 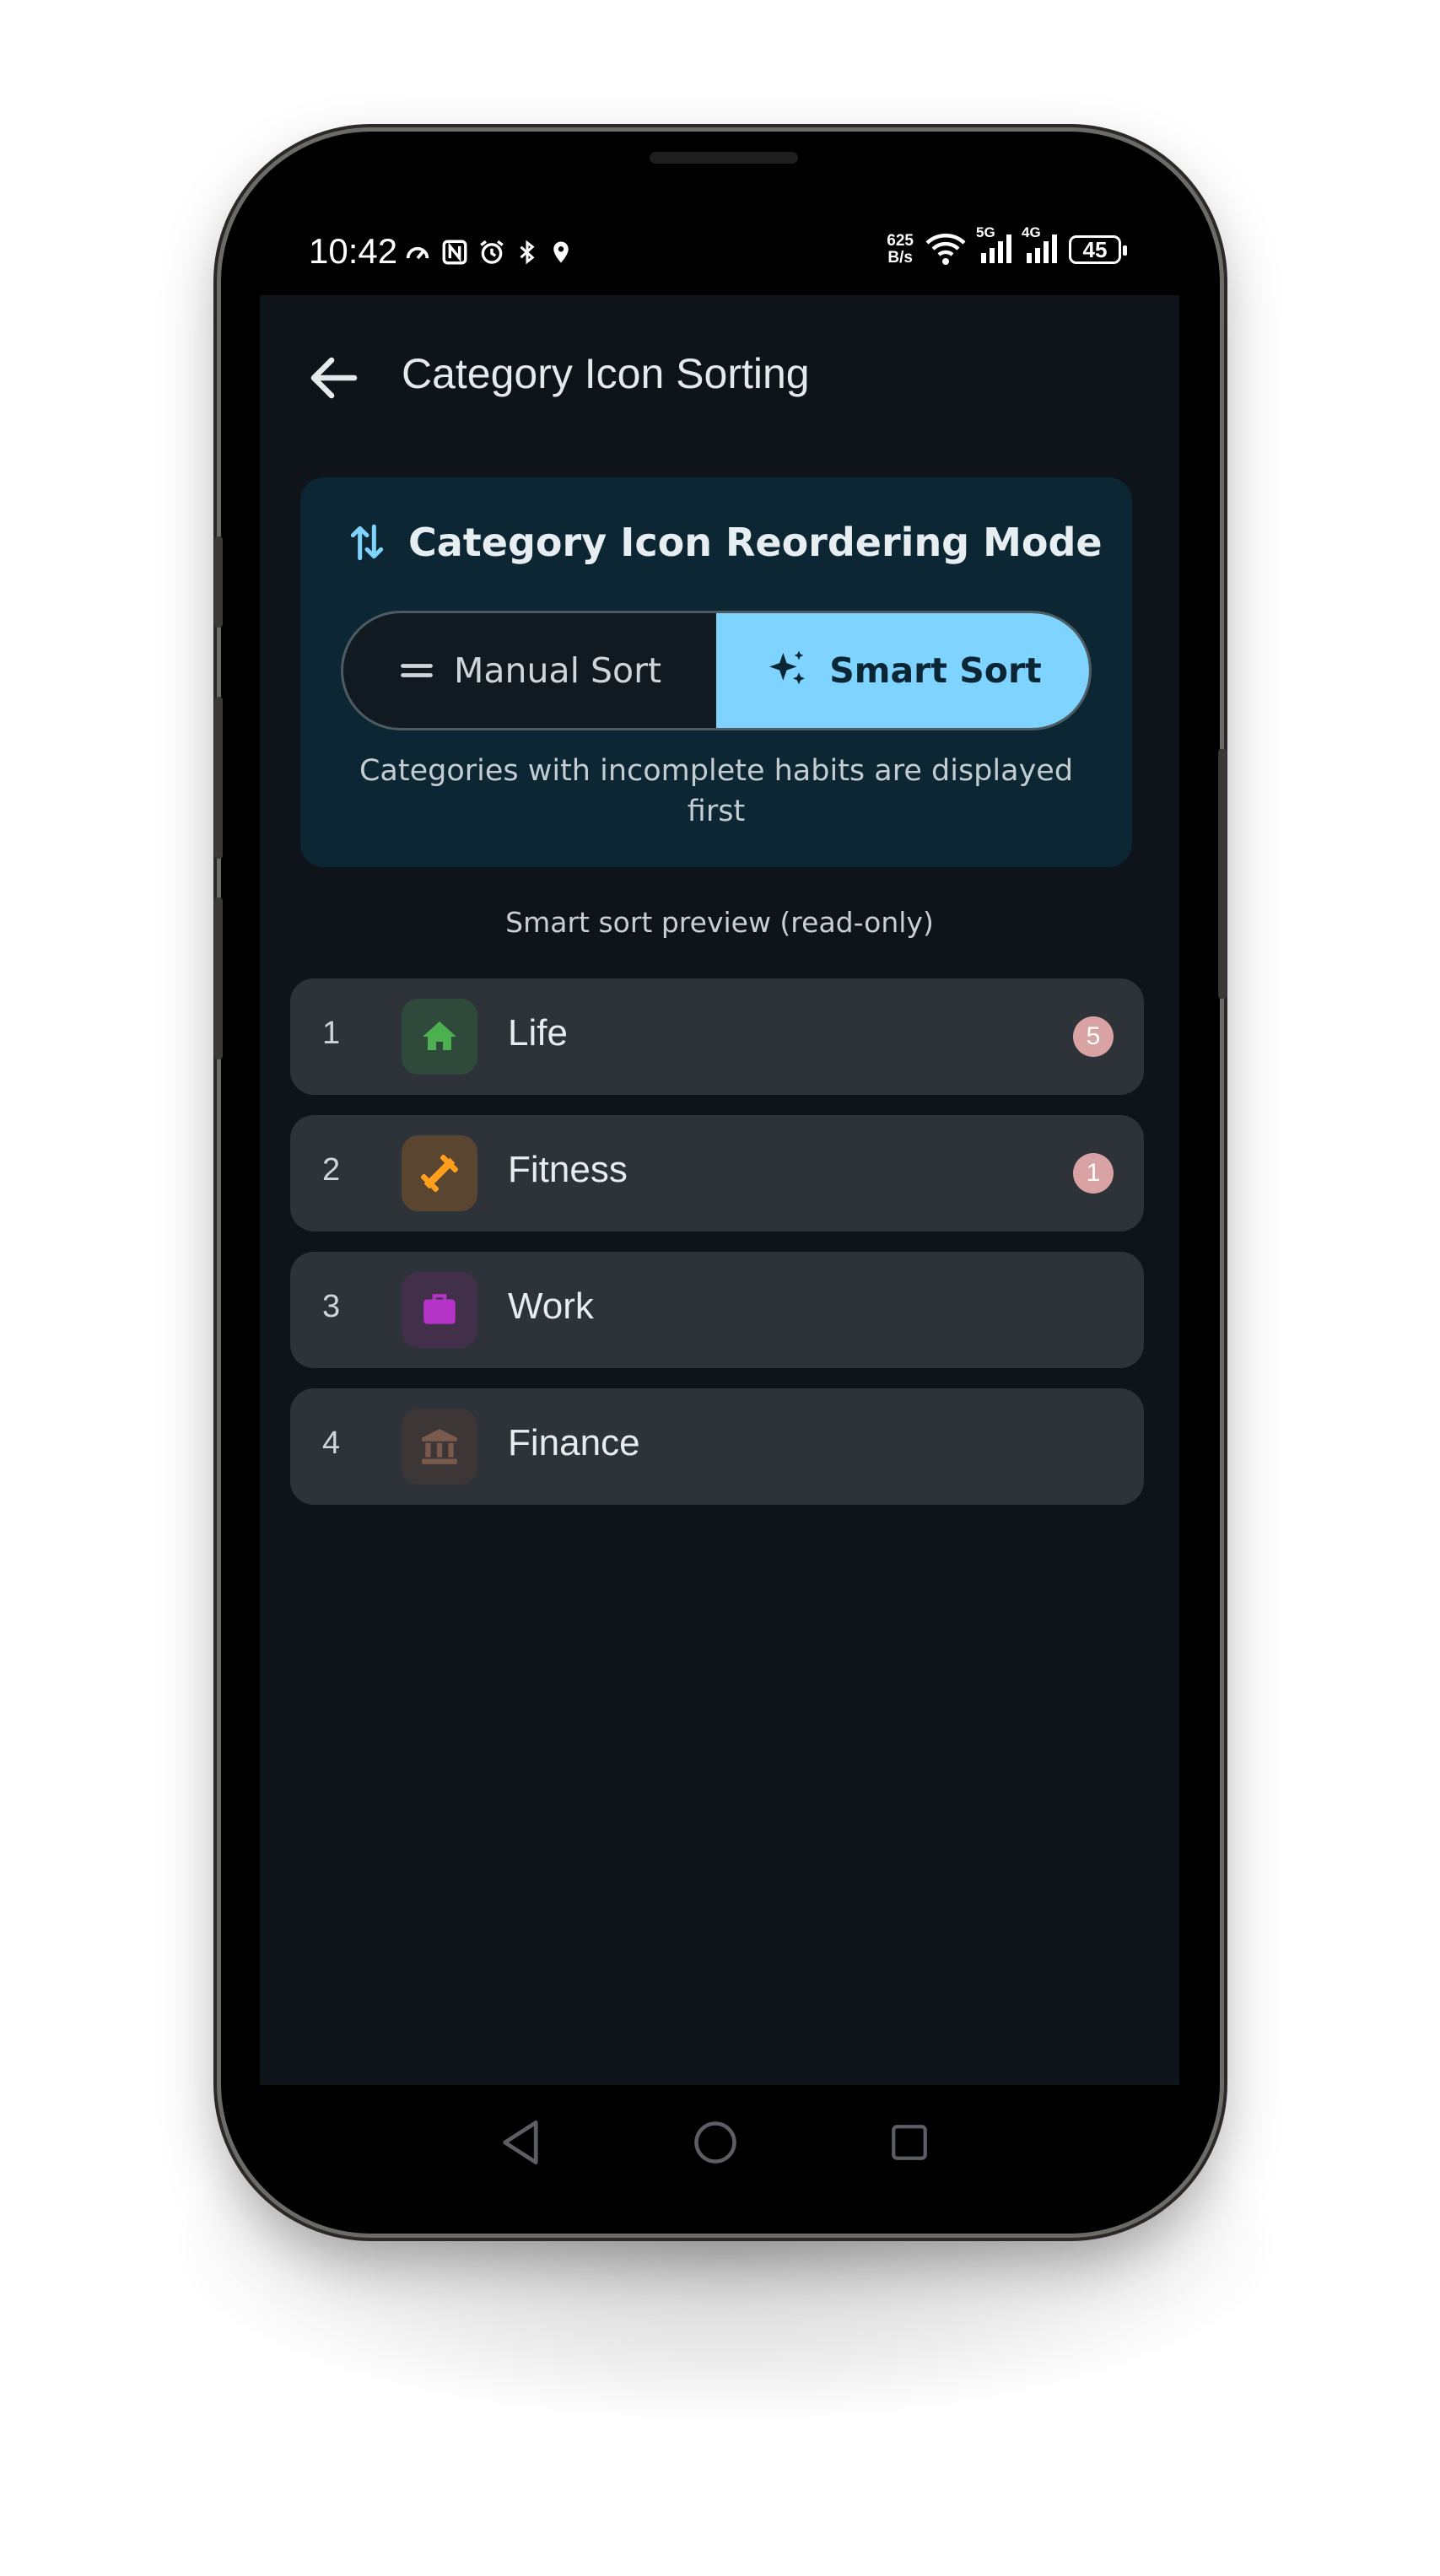 What do you see at coordinates (787, 667) in the screenshot?
I see `sparkle-icon` at bounding box center [787, 667].